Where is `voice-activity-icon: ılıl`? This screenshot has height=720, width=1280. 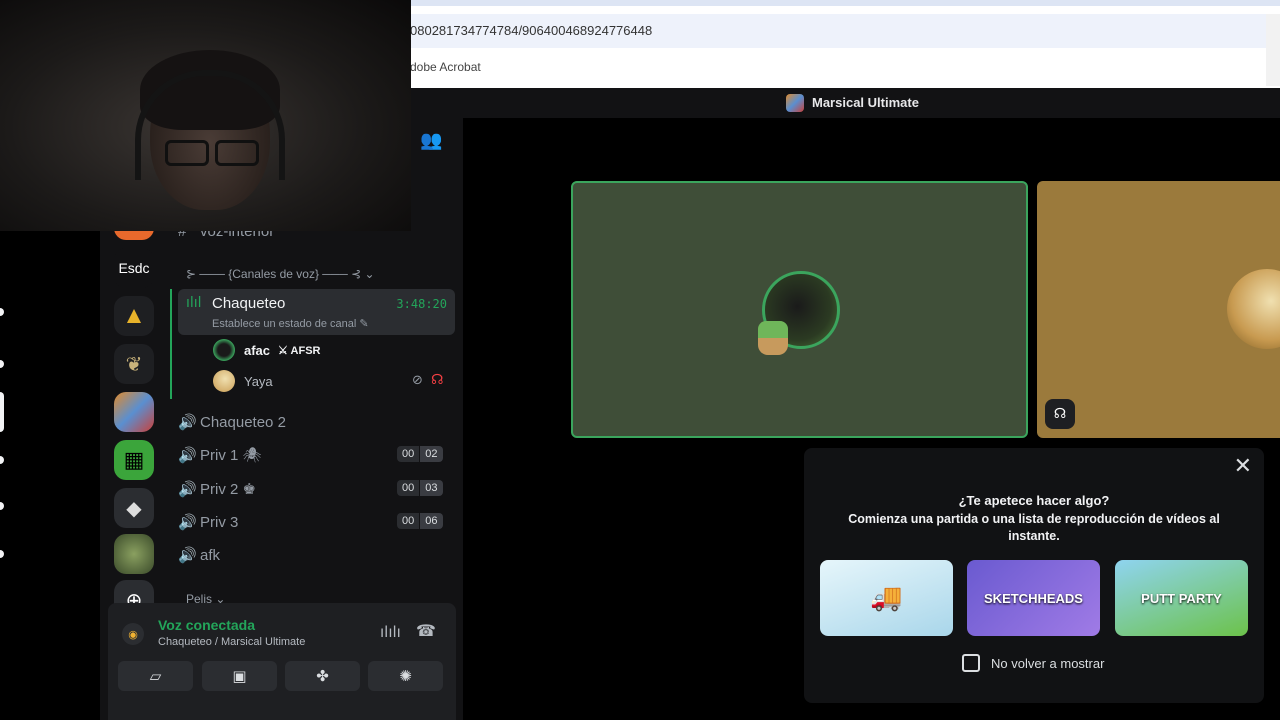 voice-activity-icon: ılıl is located at coordinates (194, 303).